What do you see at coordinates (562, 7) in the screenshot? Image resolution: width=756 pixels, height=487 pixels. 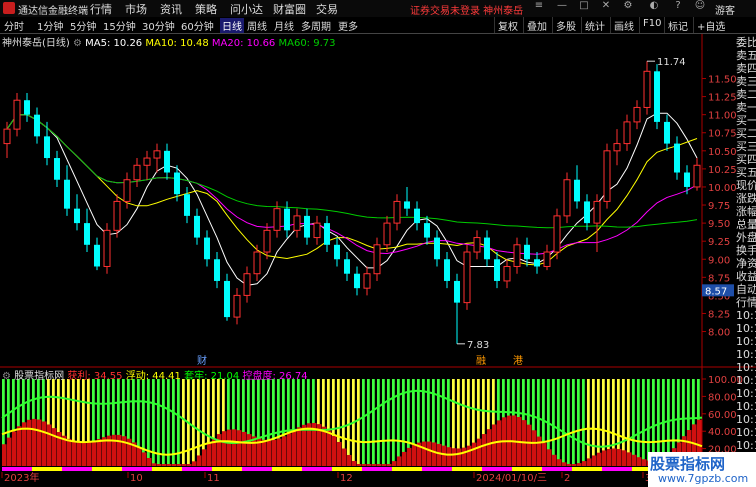 I see `window-minimize-icon: —` at bounding box center [562, 7].